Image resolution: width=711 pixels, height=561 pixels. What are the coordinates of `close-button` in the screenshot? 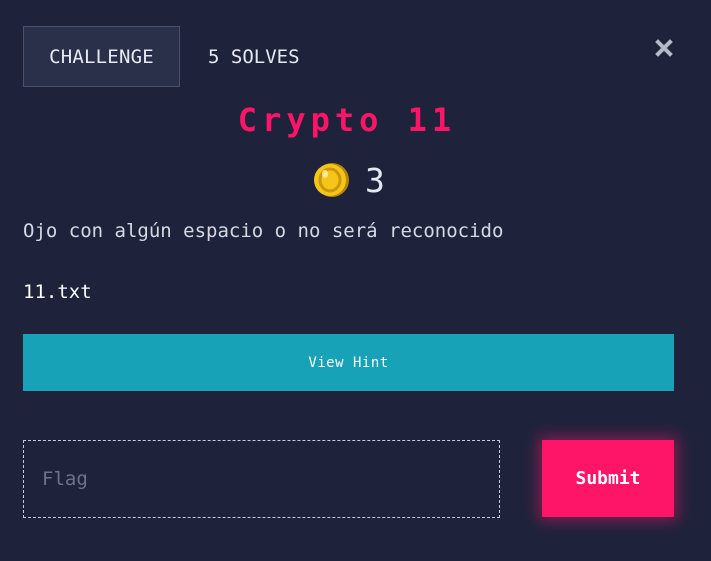 It's located at (664, 48).